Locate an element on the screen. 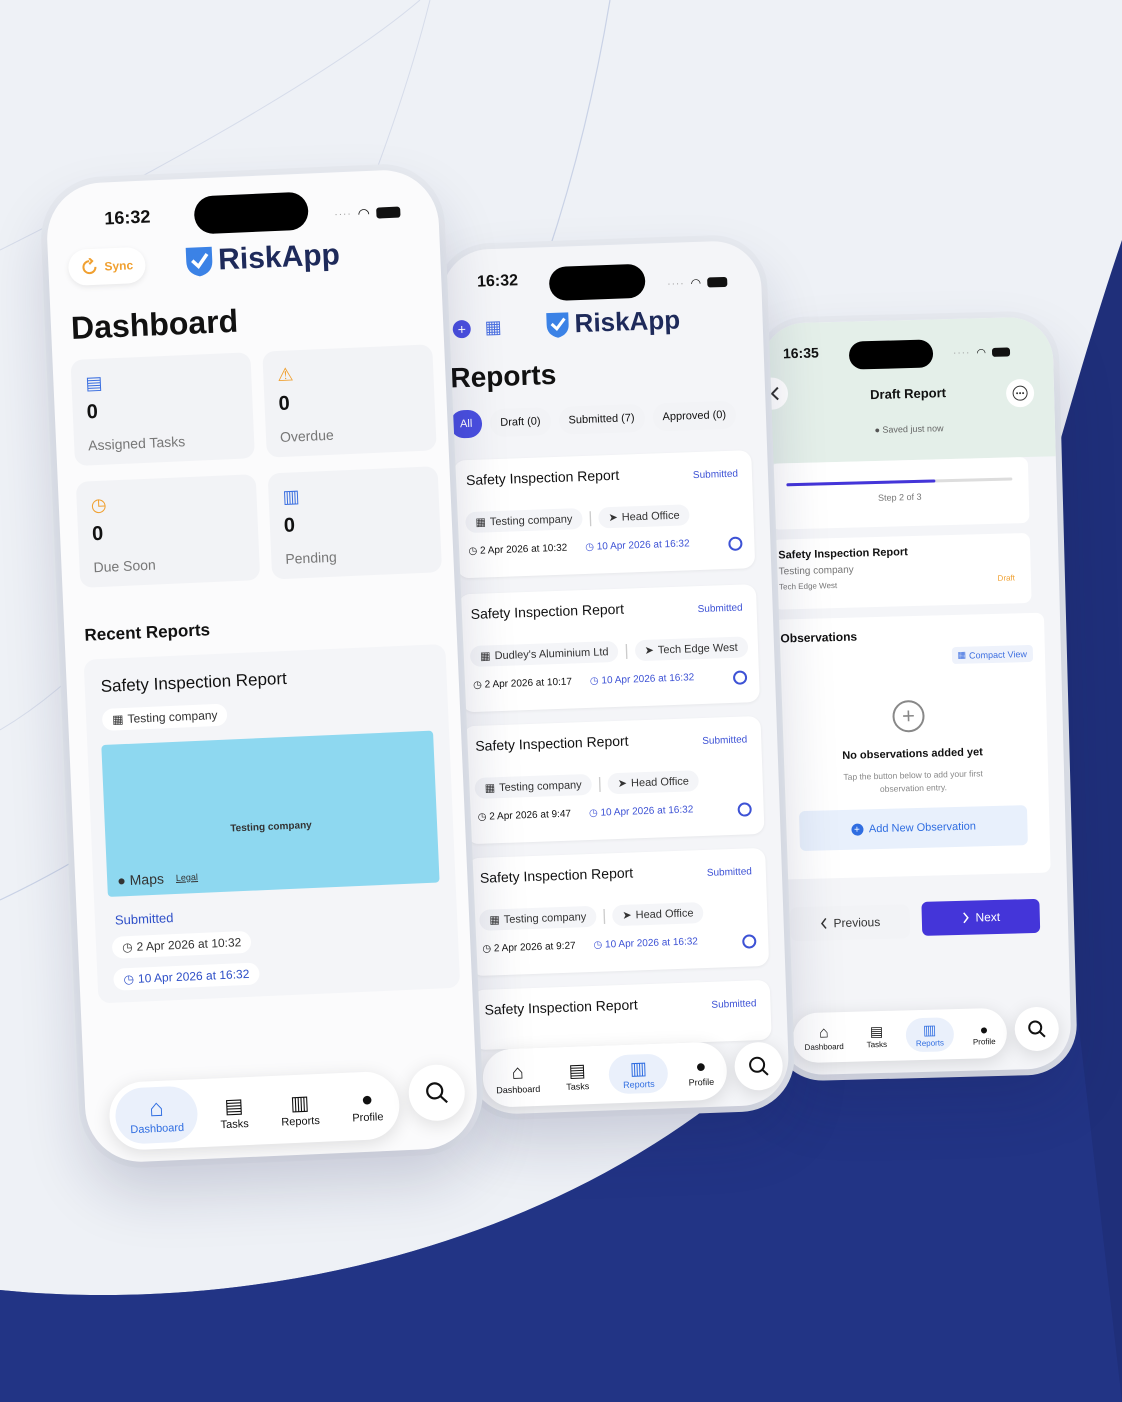 The width and height of the screenshot is (1122, 1402). next-button: Next is located at coordinates (981, 917).